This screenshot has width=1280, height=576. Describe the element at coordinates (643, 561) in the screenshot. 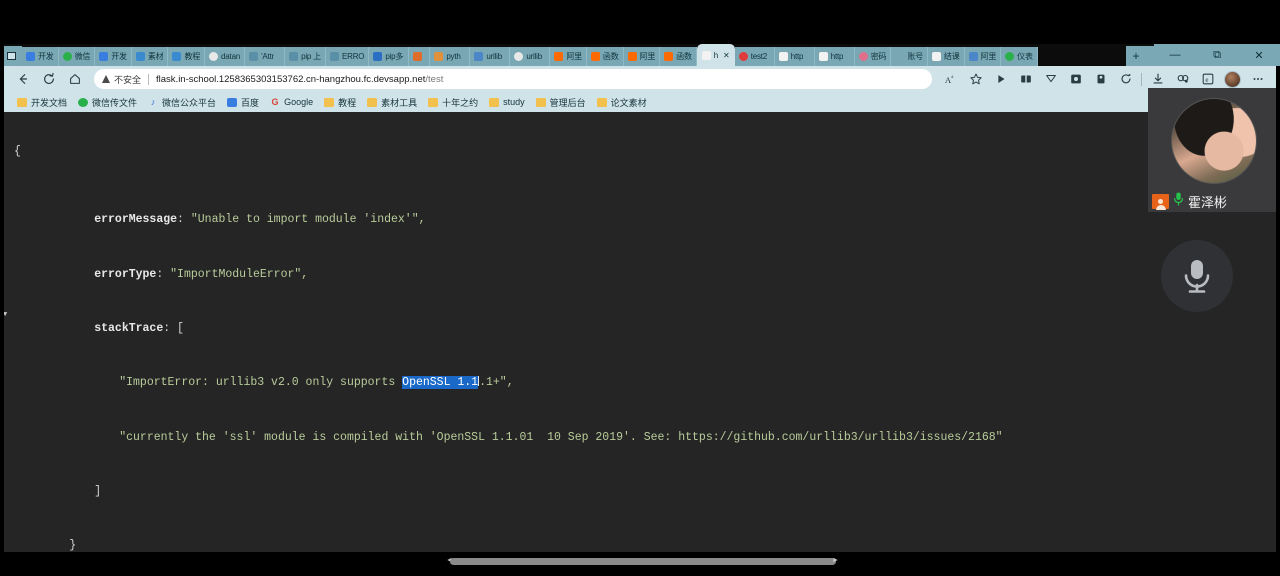

I see `scrollbar-thumb` at that location.